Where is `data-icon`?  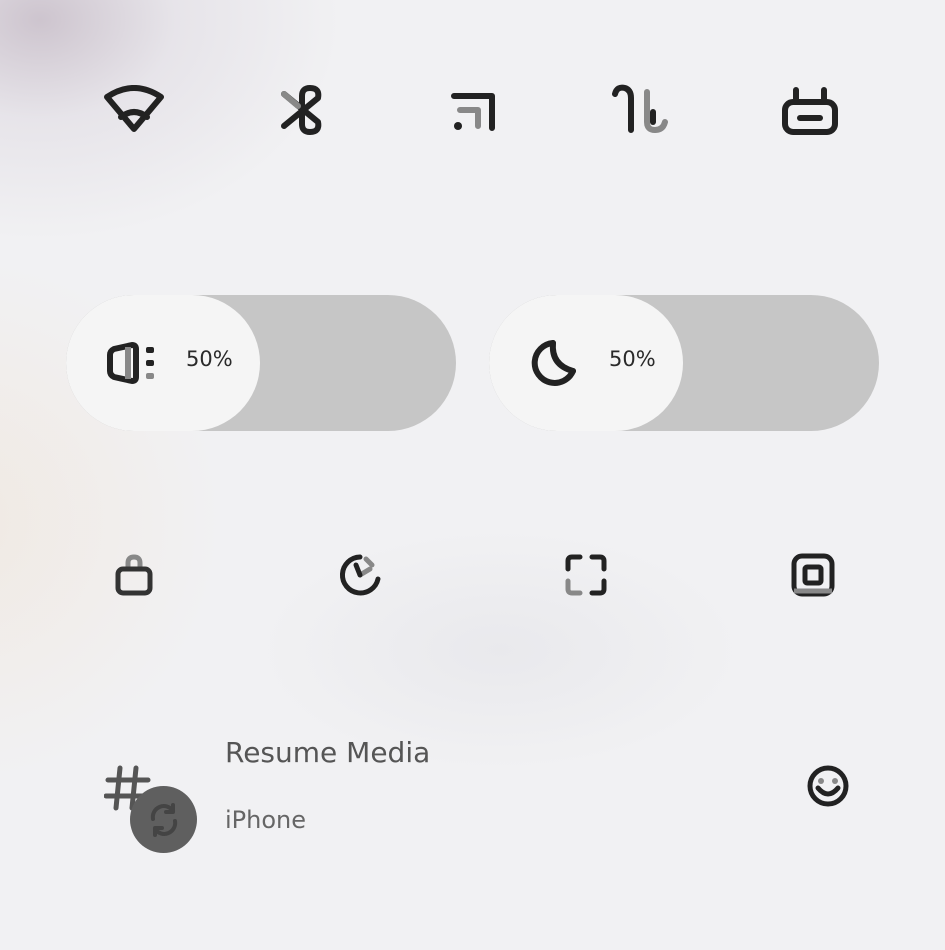
data-icon is located at coordinates (640, 109).